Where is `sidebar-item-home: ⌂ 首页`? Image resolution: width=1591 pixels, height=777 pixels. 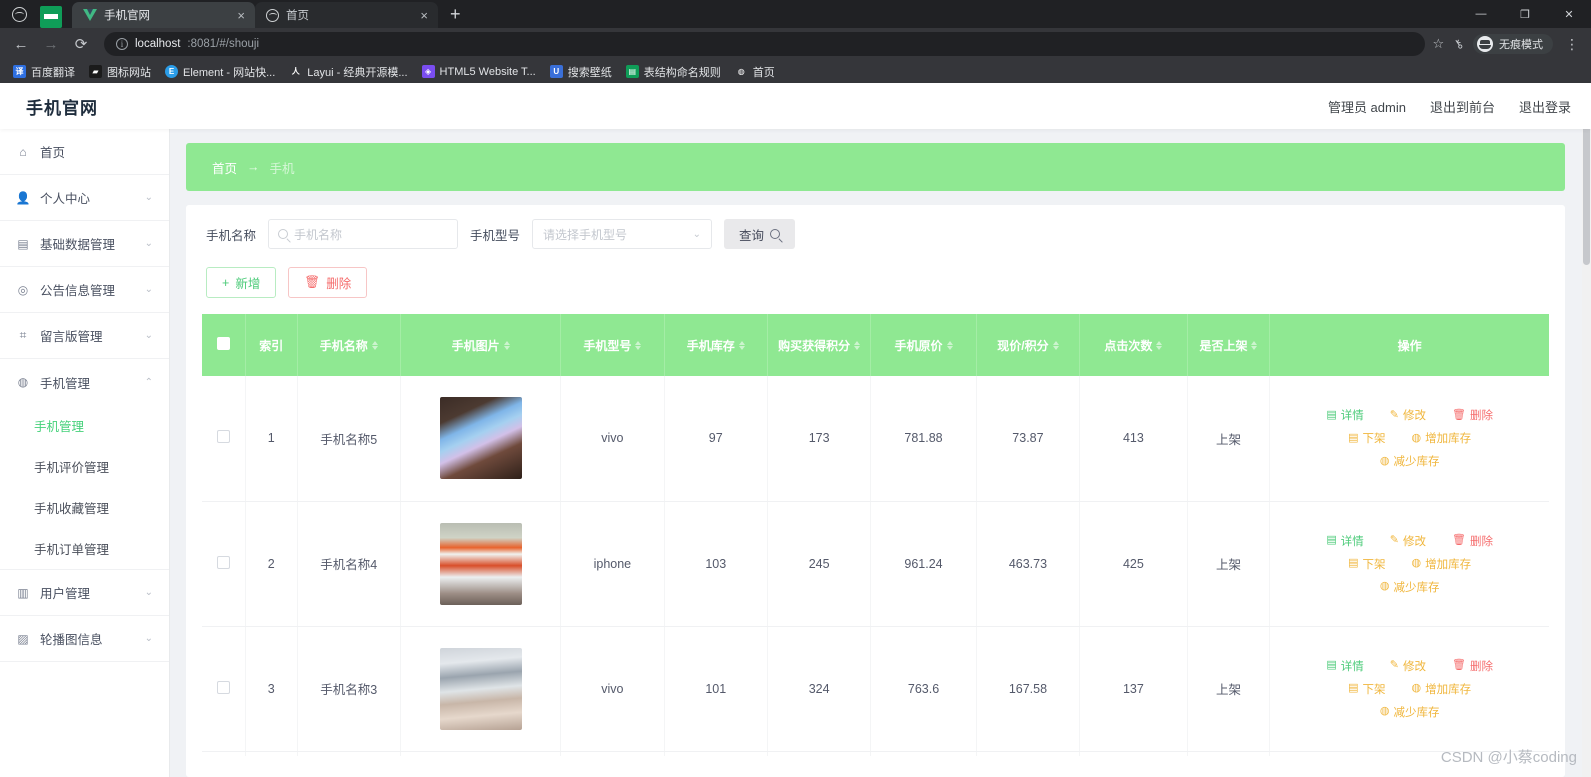
sidebar-item-home: ⌂ 首页 is located at coordinates (84, 152).